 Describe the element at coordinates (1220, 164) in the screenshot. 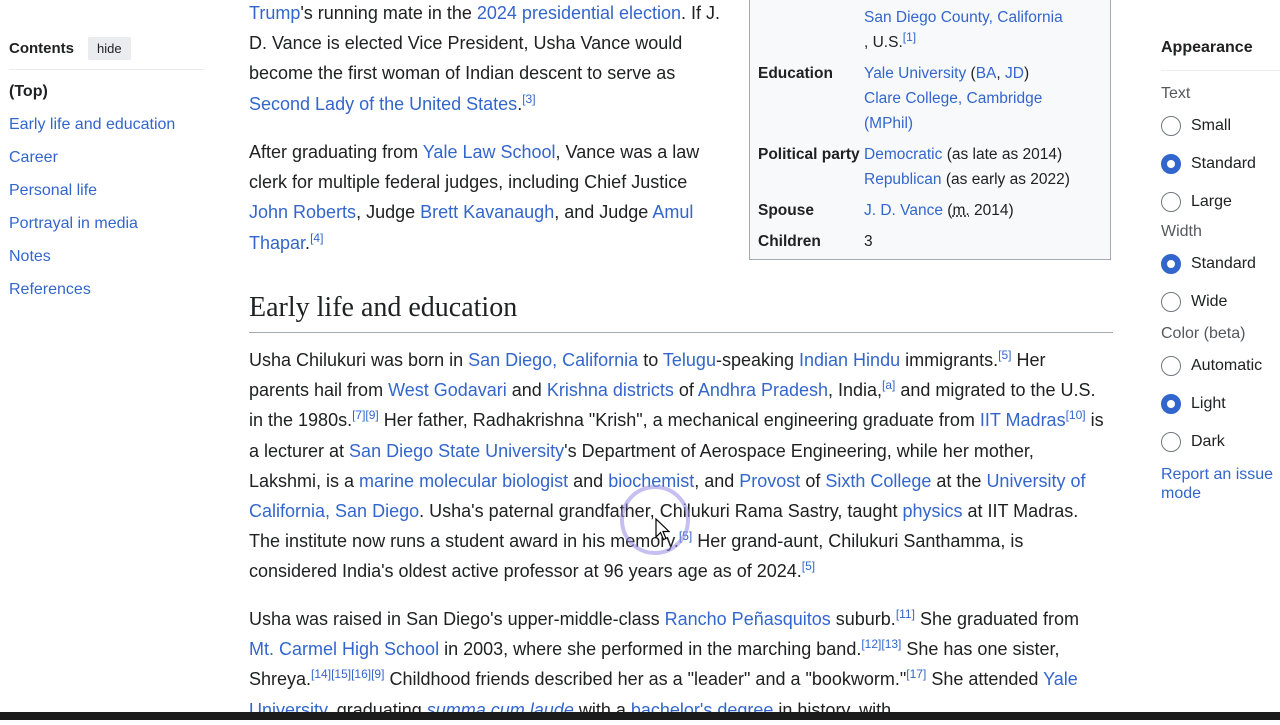

I see `text-size-option-standard: Standard` at that location.